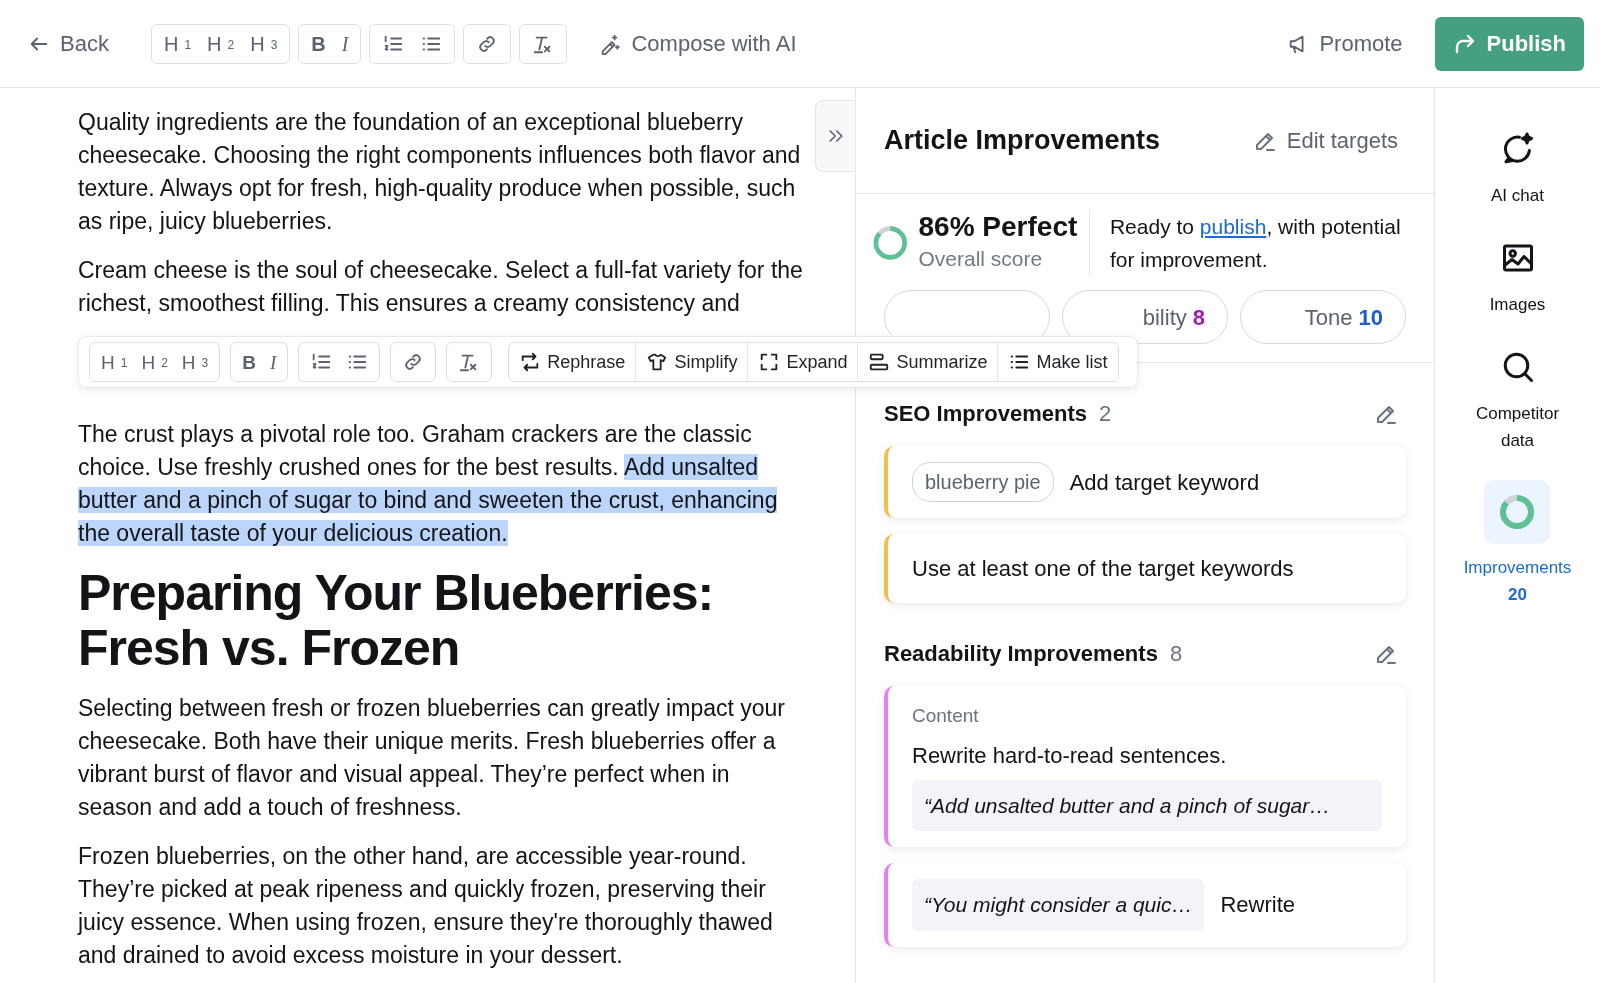  I want to click on improvement-card: blueberry pie Add target keyword, so click(1145, 482).